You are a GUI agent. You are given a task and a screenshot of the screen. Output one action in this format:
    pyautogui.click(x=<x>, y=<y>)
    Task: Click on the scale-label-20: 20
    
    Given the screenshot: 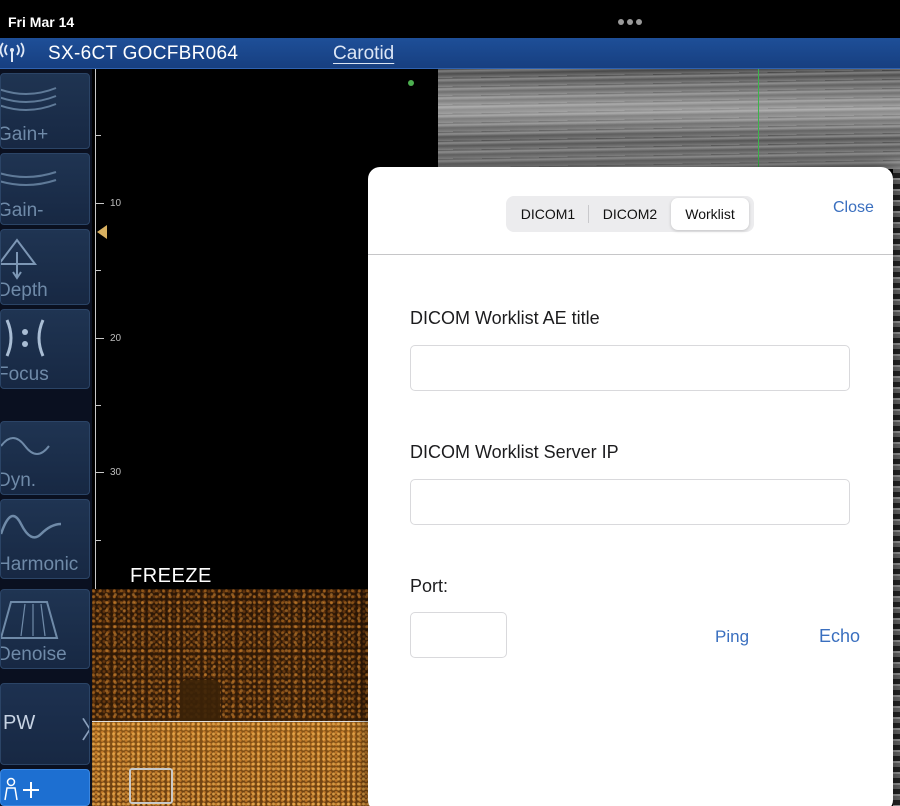 What is the action you would take?
    pyautogui.click(x=116, y=338)
    